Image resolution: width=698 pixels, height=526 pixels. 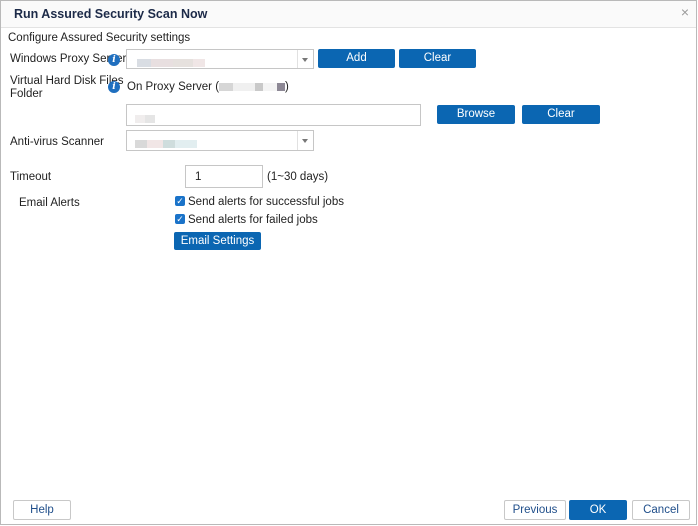 I want to click on add-proxy-button: Add, so click(x=356, y=58).